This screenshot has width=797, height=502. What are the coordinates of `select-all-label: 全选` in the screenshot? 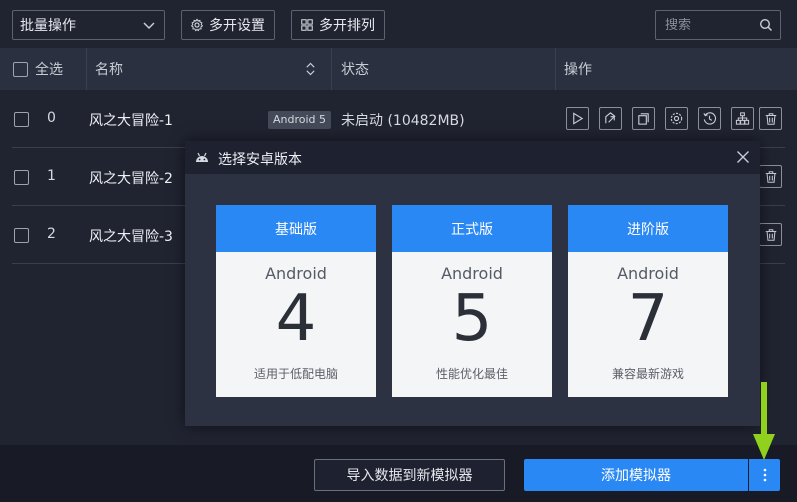 It's located at (49, 70).